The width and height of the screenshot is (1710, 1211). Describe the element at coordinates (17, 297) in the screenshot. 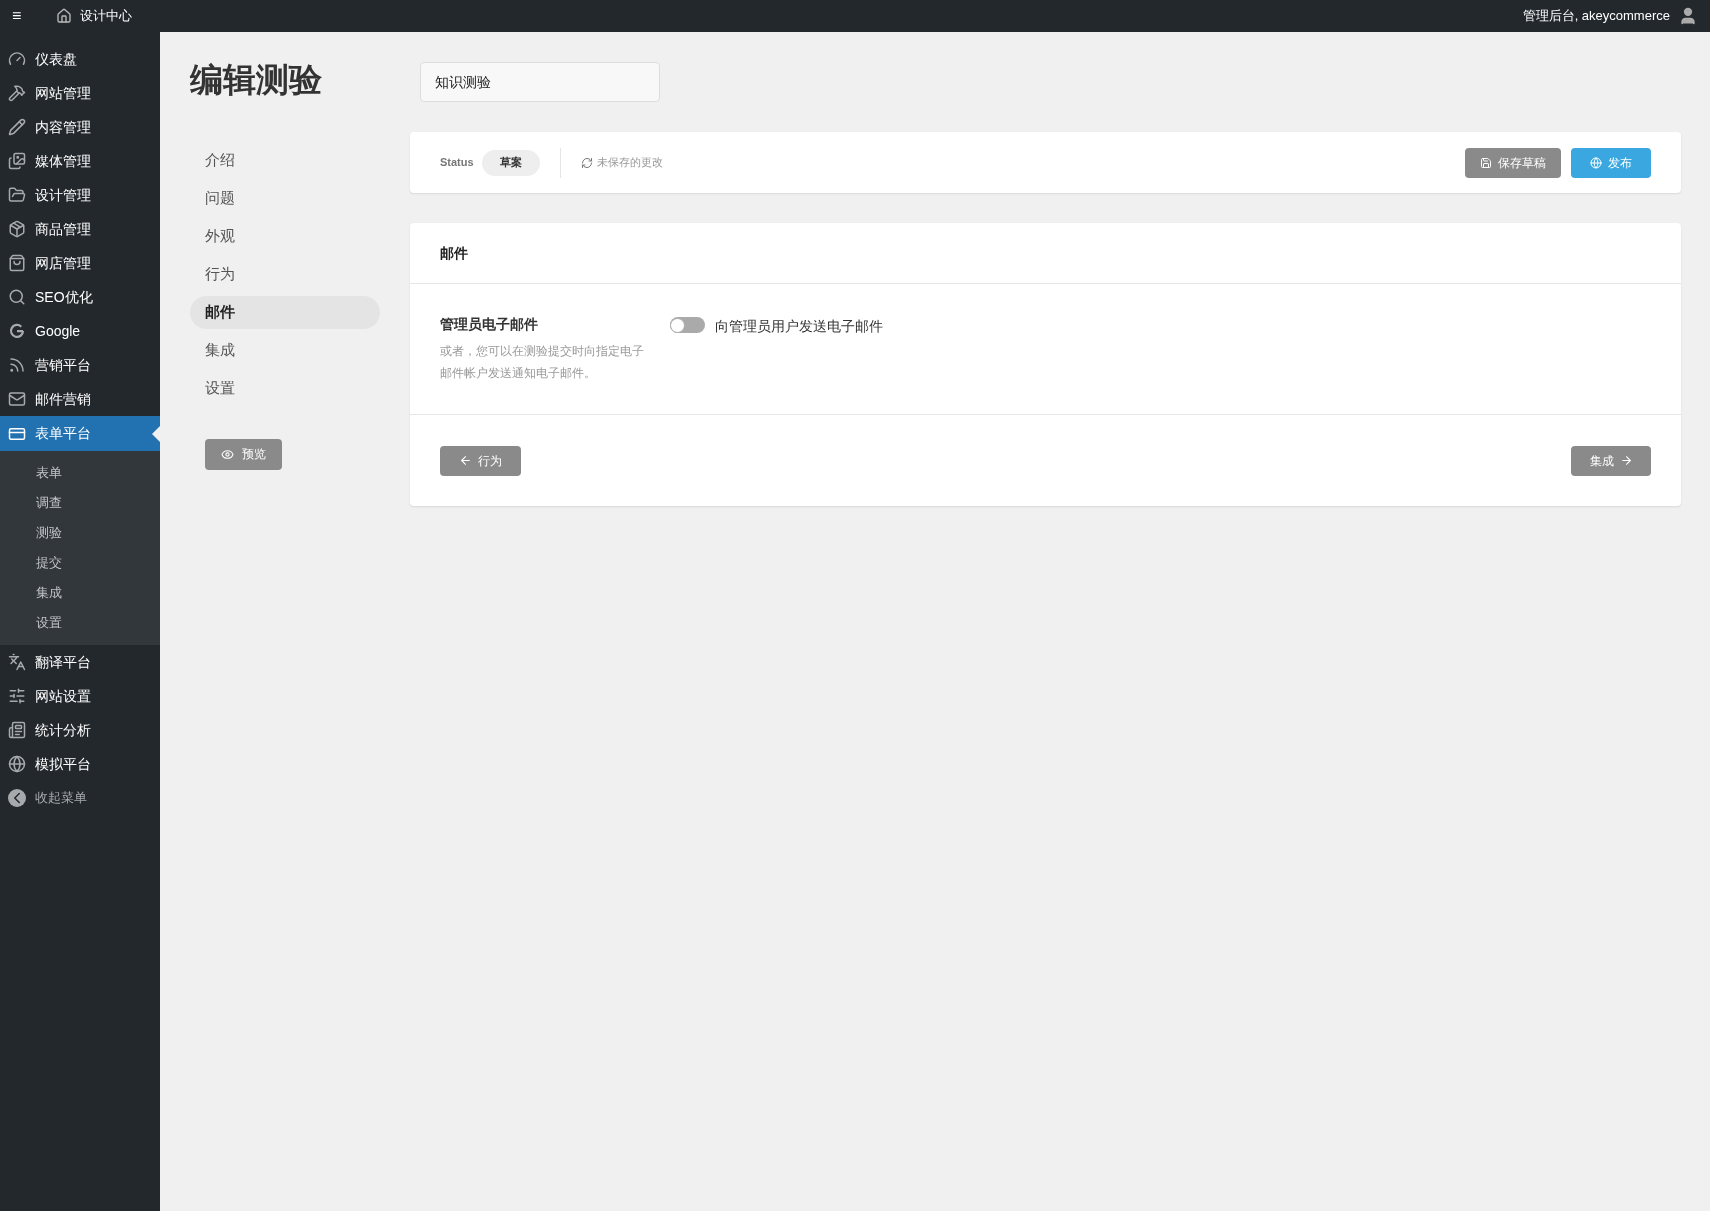

I see `search-icon` at that location.